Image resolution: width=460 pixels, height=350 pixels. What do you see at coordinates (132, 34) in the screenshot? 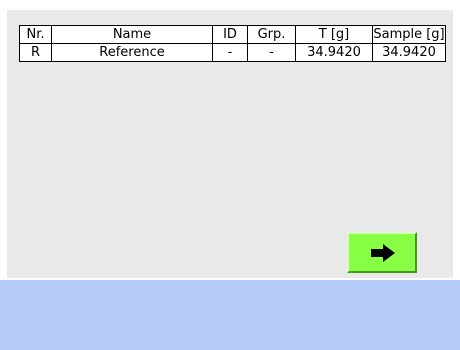
I see `header-name: Name` at bounding box center [132, 34].